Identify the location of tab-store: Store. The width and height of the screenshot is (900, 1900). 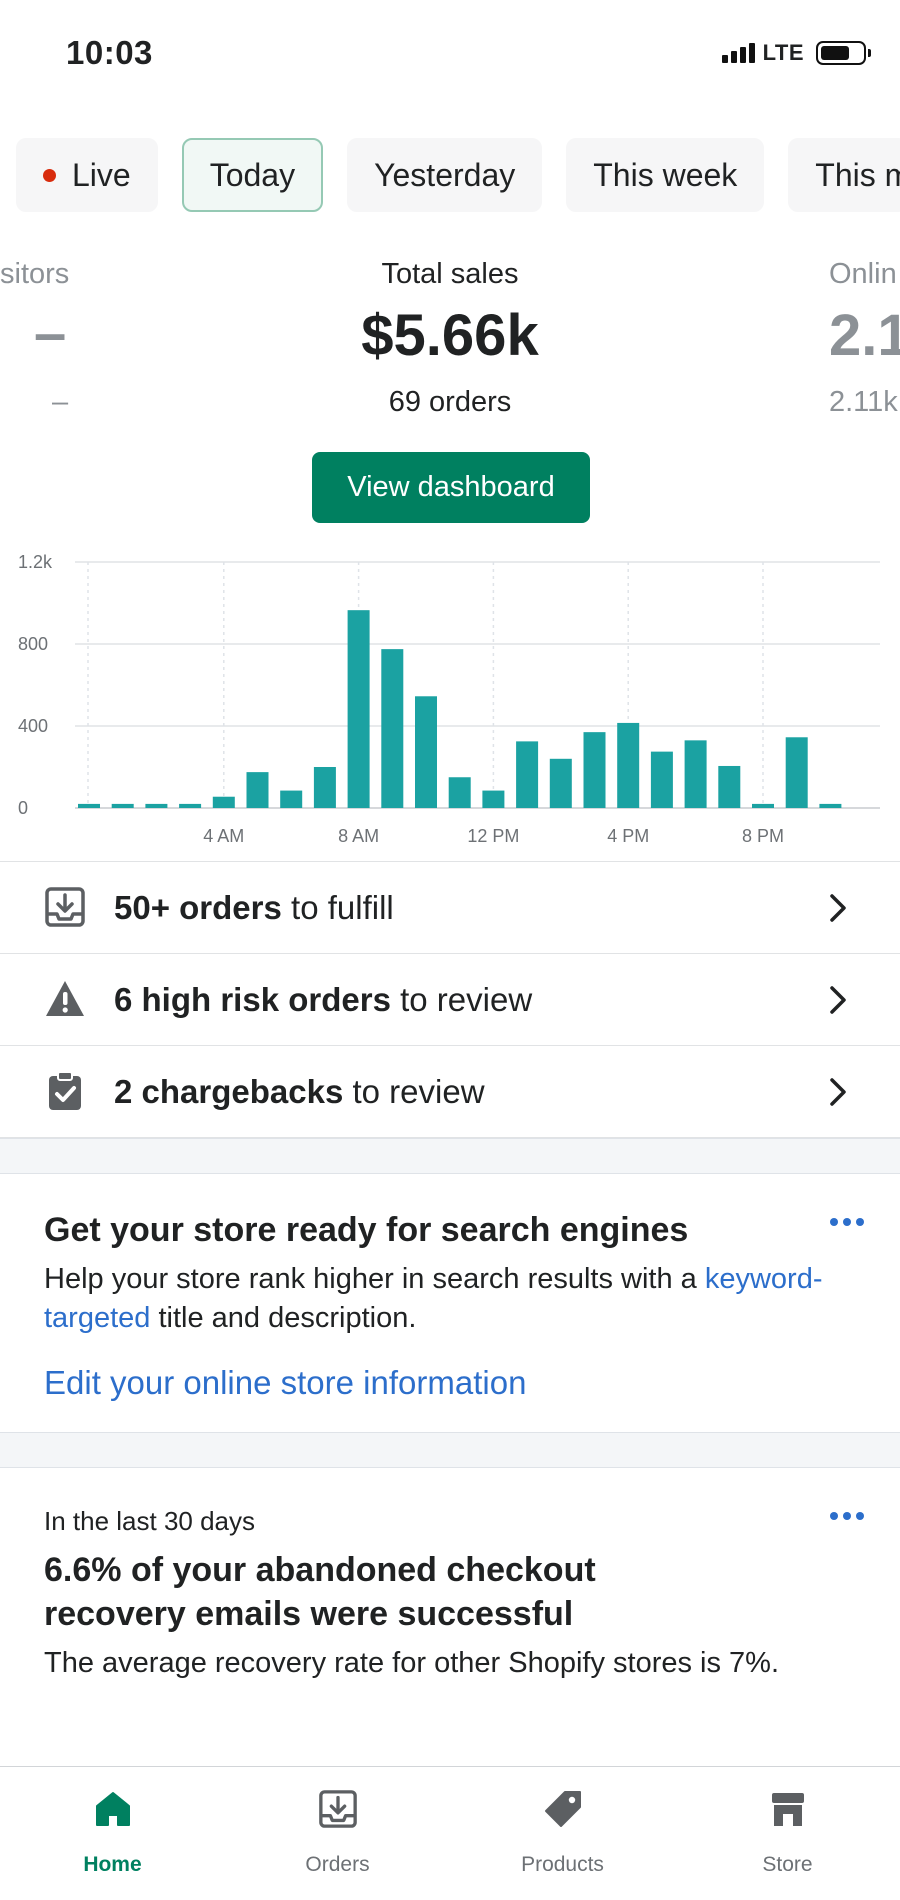
(787, 1833).